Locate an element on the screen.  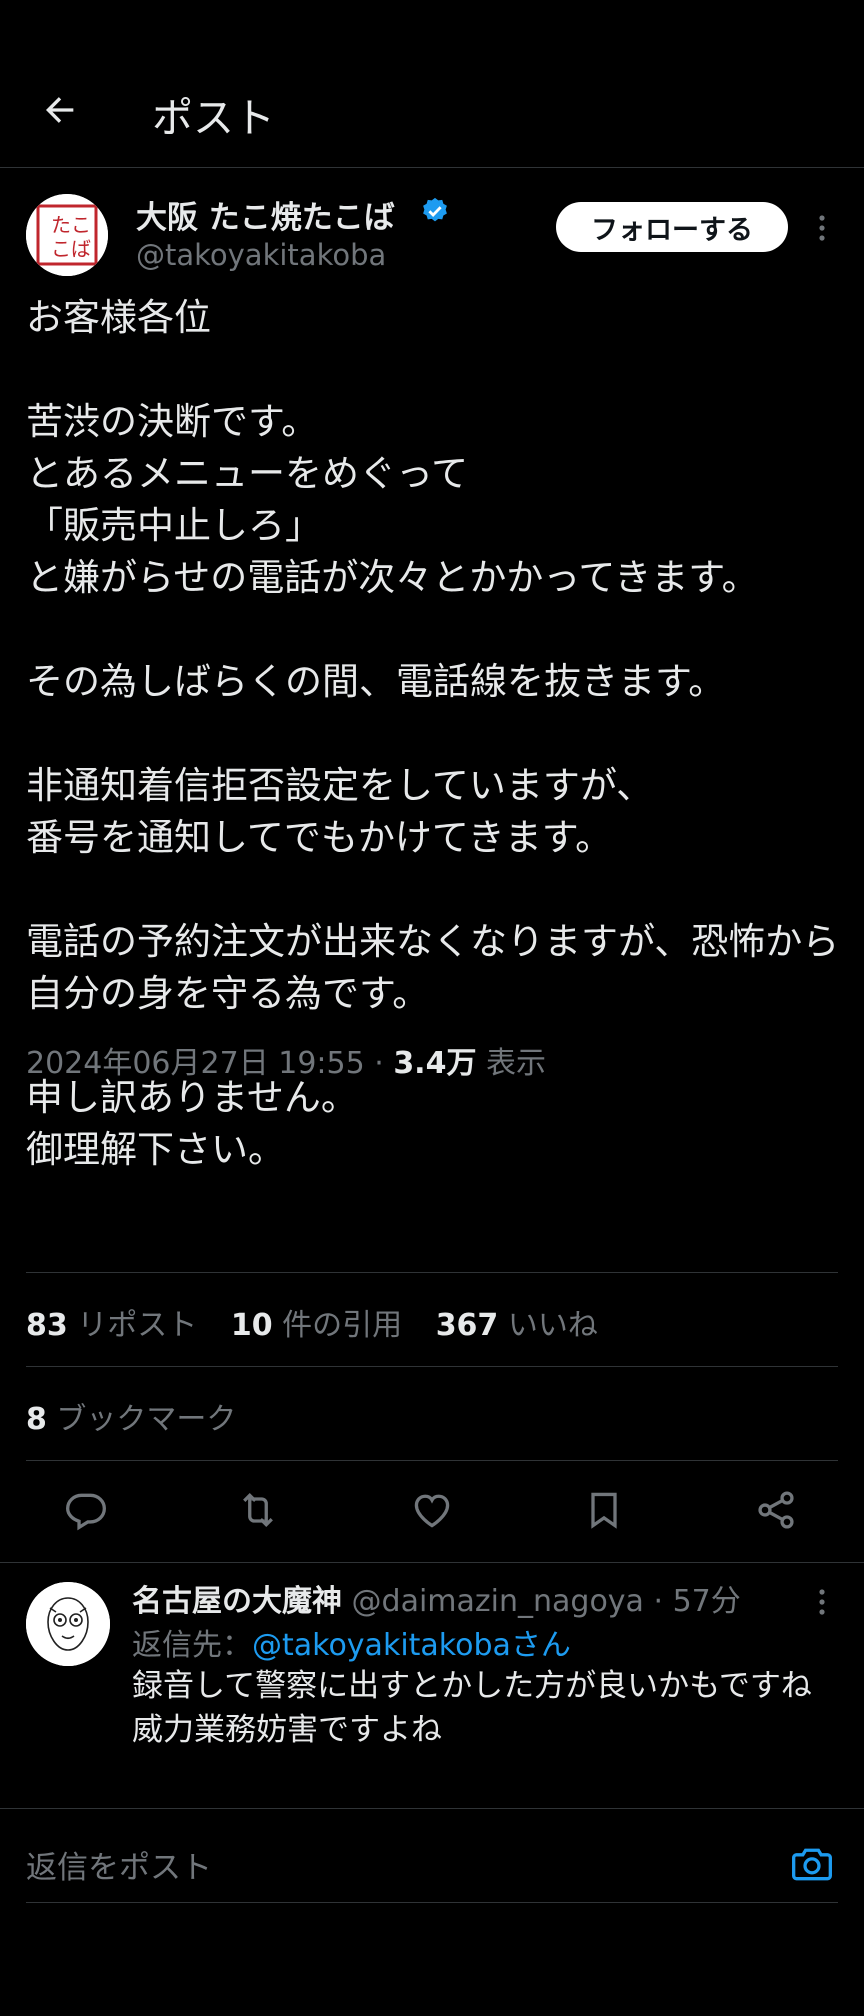
likes-stat: 367 いいね is located at coordinates (517, 1325).